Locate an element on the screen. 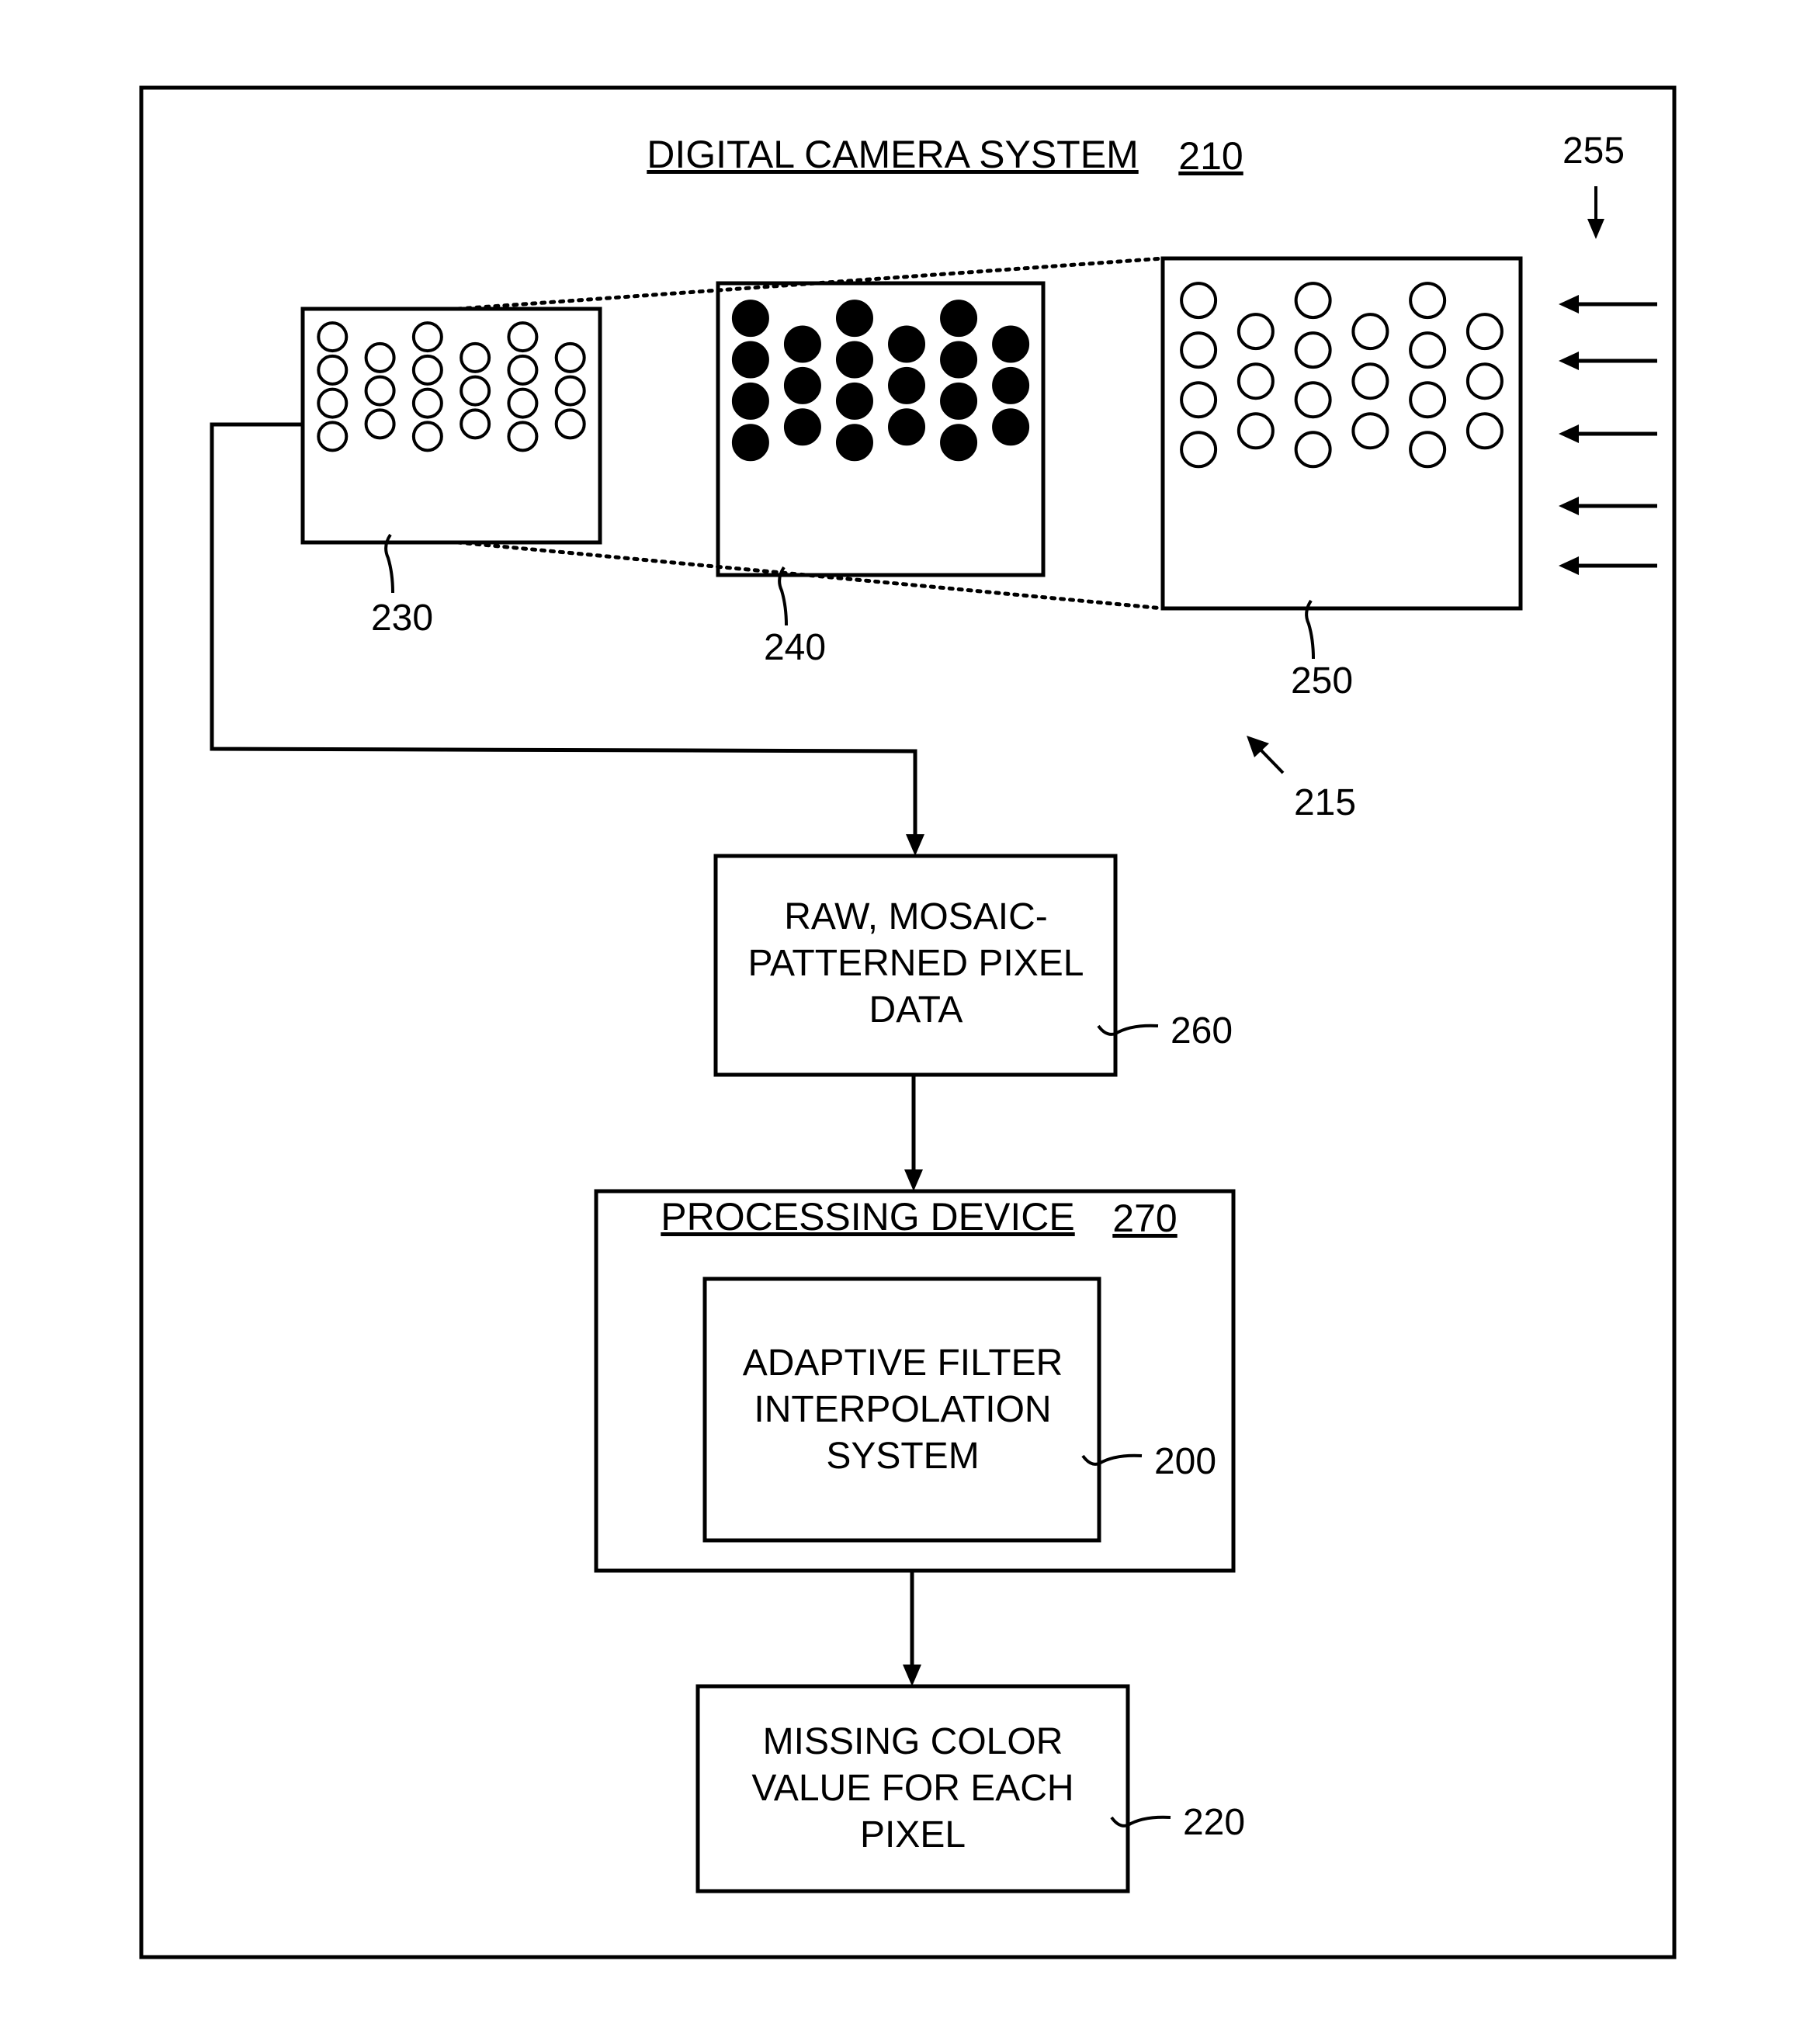 This screenshot has width=1814, height=2044. processing-device-ref: 270 is located at coordinates (1144, 1218).